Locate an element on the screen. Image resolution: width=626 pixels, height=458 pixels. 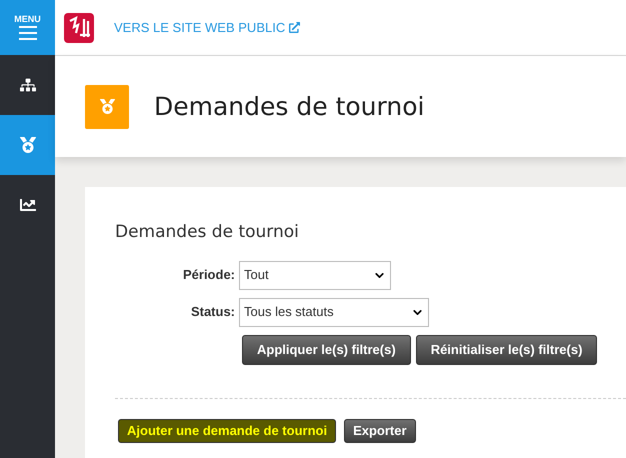
filter-button: Réinitialiser le(s) filtre(s) is located at coordinates (507, 349).